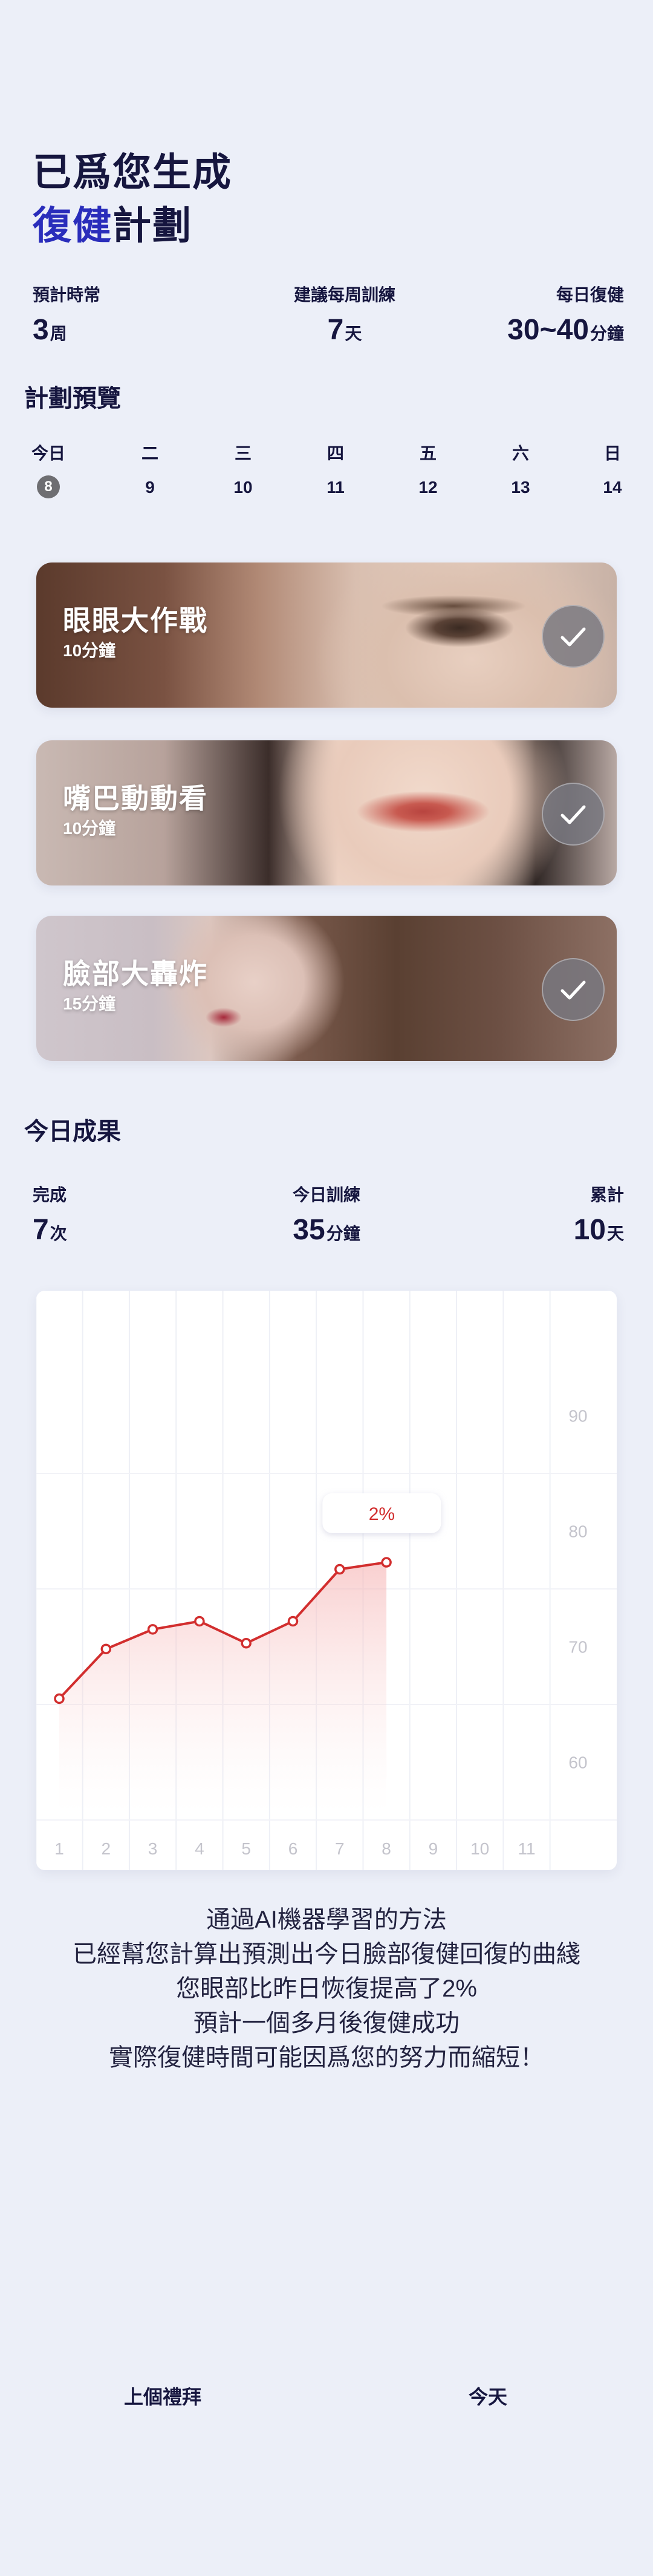 The image size is (653, 2576). Describe the element at coordinates (577, 1647) in the screenshot. I see `y-tick-label: 70` at that location.